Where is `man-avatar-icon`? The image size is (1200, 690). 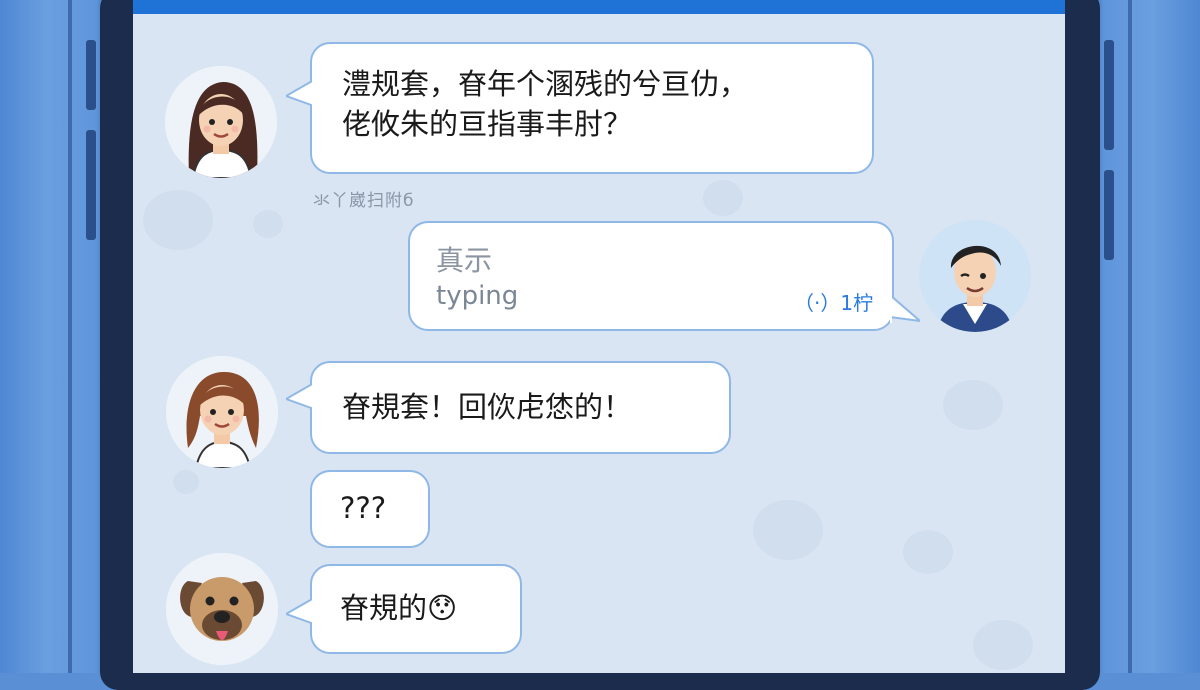 man-avatar-icon is located at coordinates (975, 276).